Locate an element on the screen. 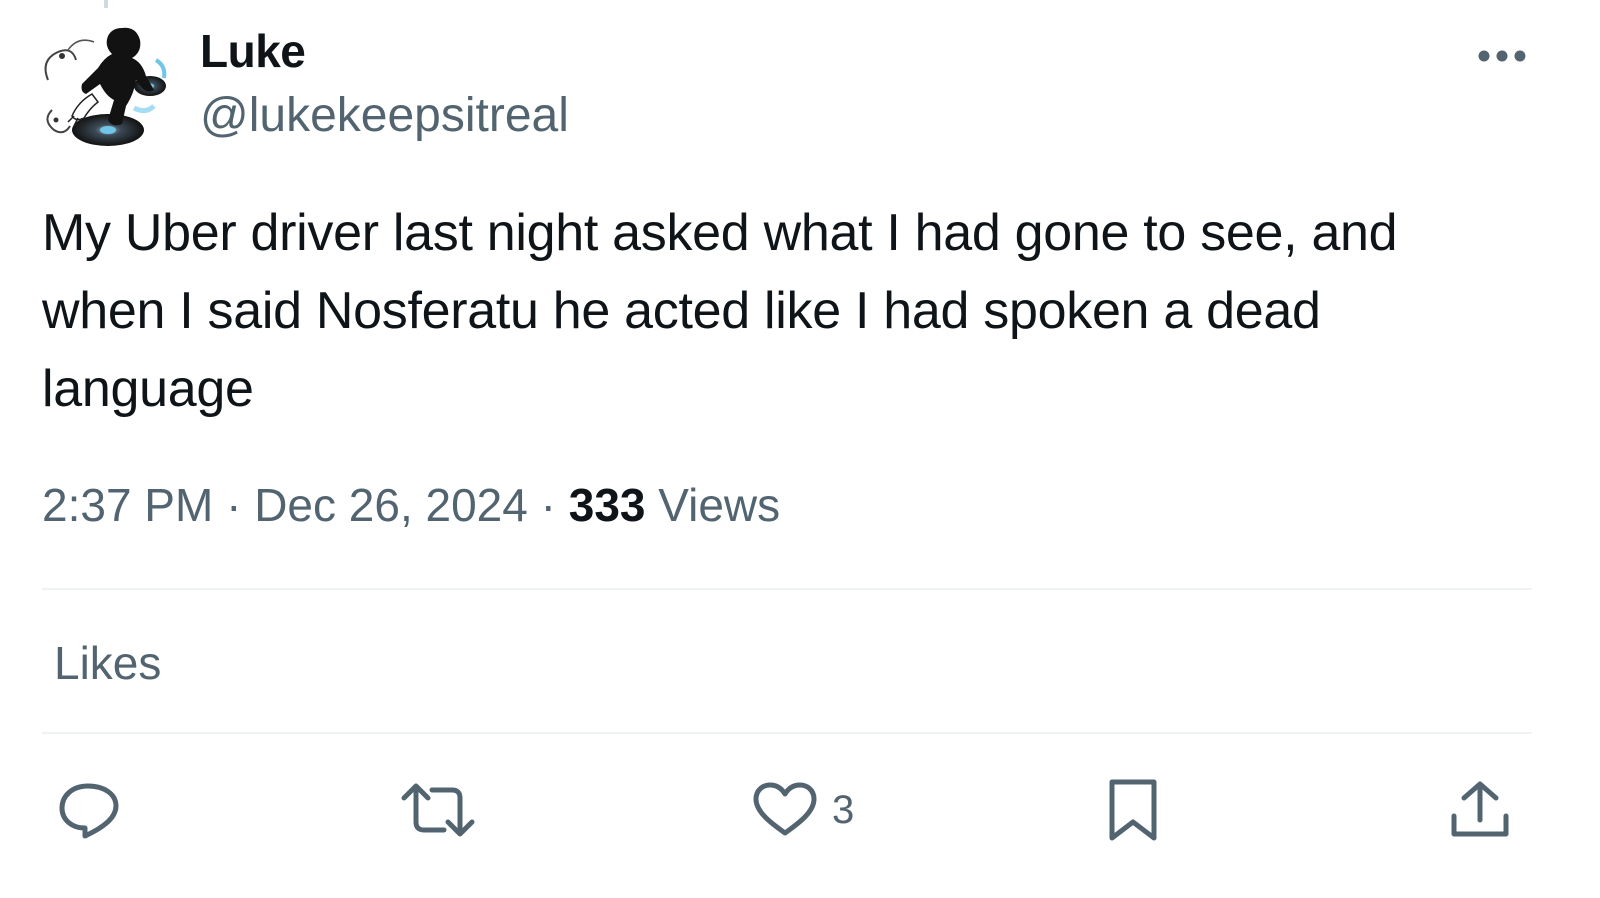  avatar is located at coordinates (106, 88).